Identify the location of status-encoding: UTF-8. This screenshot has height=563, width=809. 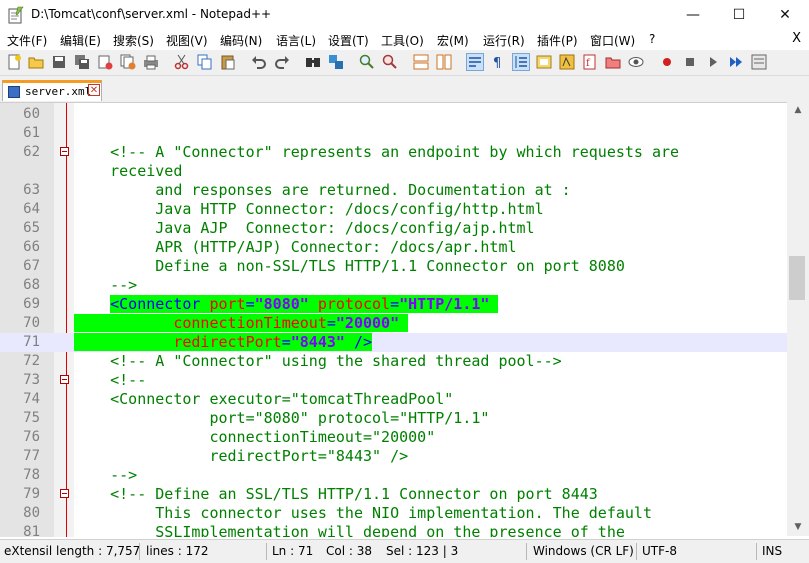
(659, 551).